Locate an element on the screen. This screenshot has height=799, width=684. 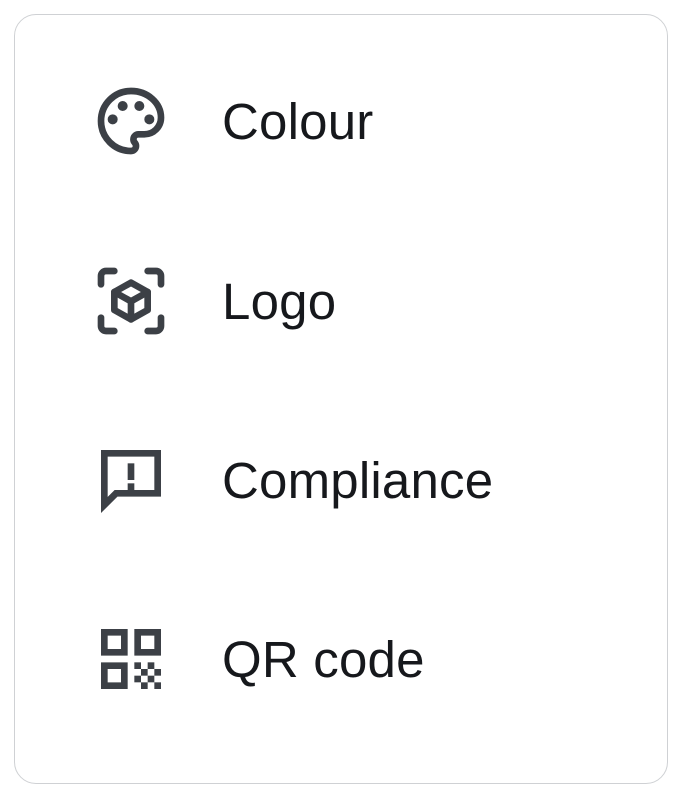
menu-item-label: Logo is located at coordinates (279, 301).